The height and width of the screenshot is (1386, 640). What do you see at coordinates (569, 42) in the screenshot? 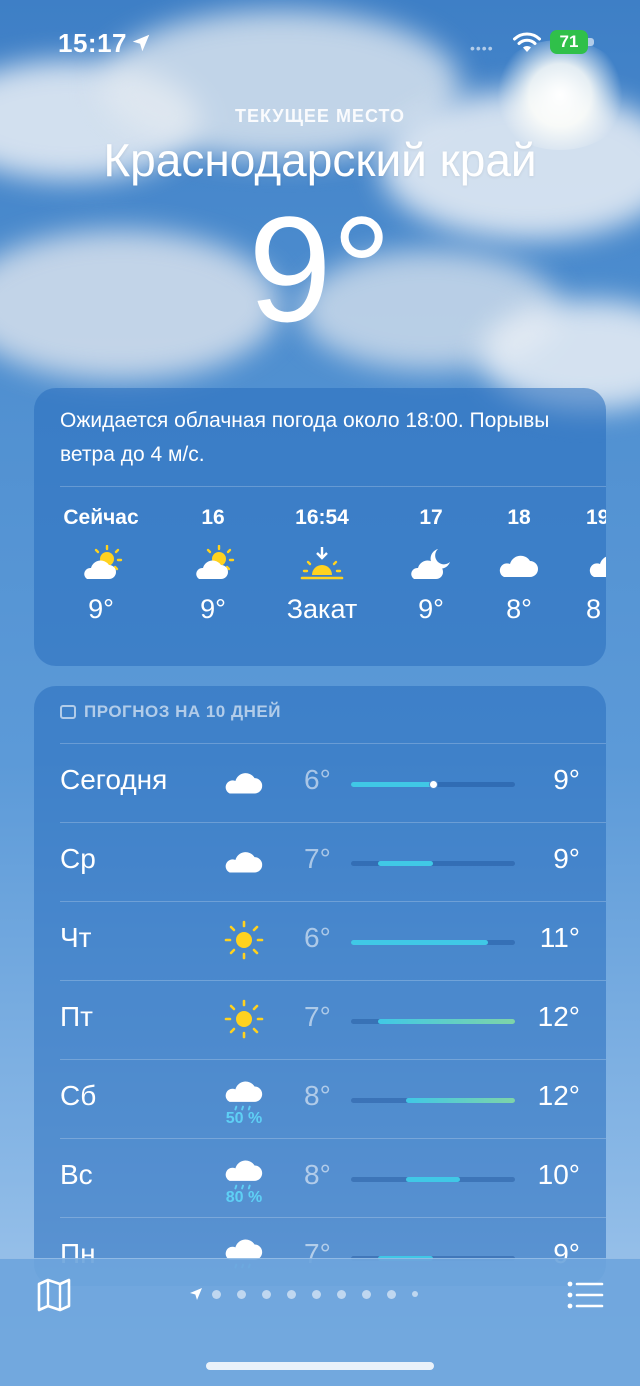
I see `battery-icon: 71` at bounding box center [569, 42].